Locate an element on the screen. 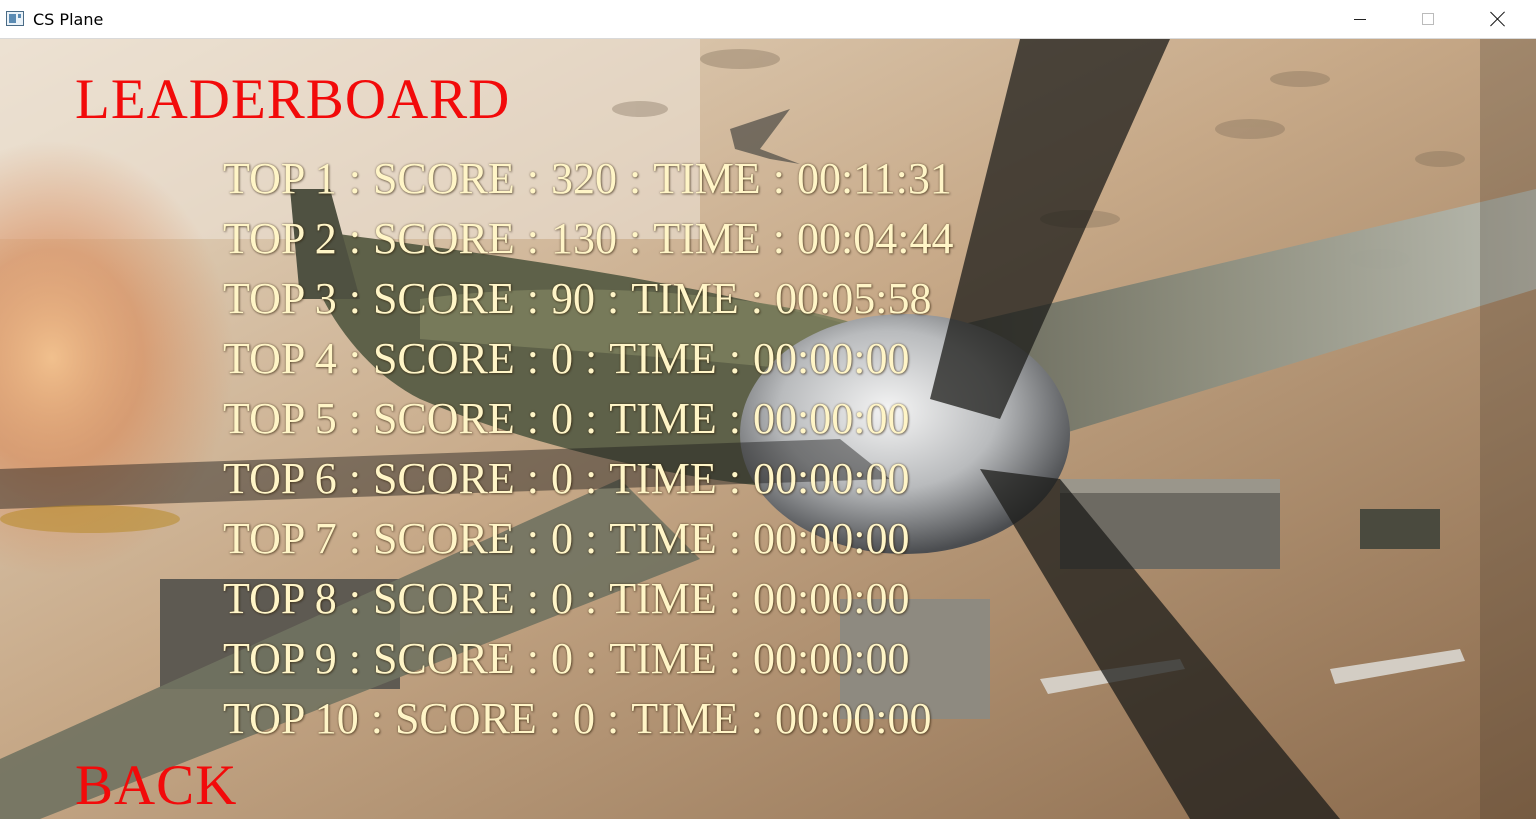 The image size is (1536, 819). leaderboard-row: TOP 9: SCORE:0: TIME:00:00:00 is located at coordinates (588, 665).